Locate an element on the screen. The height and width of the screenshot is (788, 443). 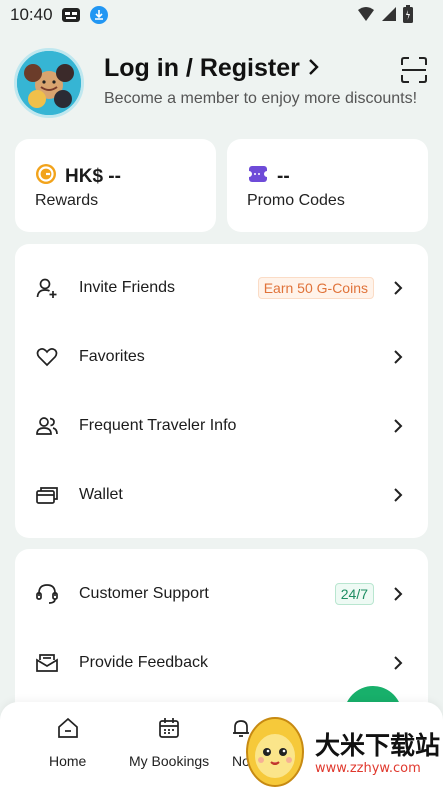
login-subtitle: Become a member to enjoy more discounts! is located at coordinates (261, 98).